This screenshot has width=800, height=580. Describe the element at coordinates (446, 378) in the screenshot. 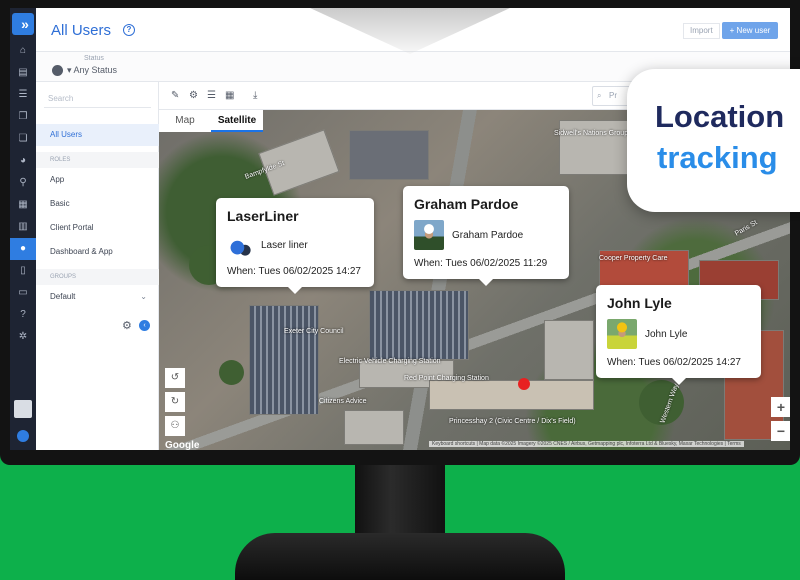

I see `place-label: Red Point Charging Station` at that location.